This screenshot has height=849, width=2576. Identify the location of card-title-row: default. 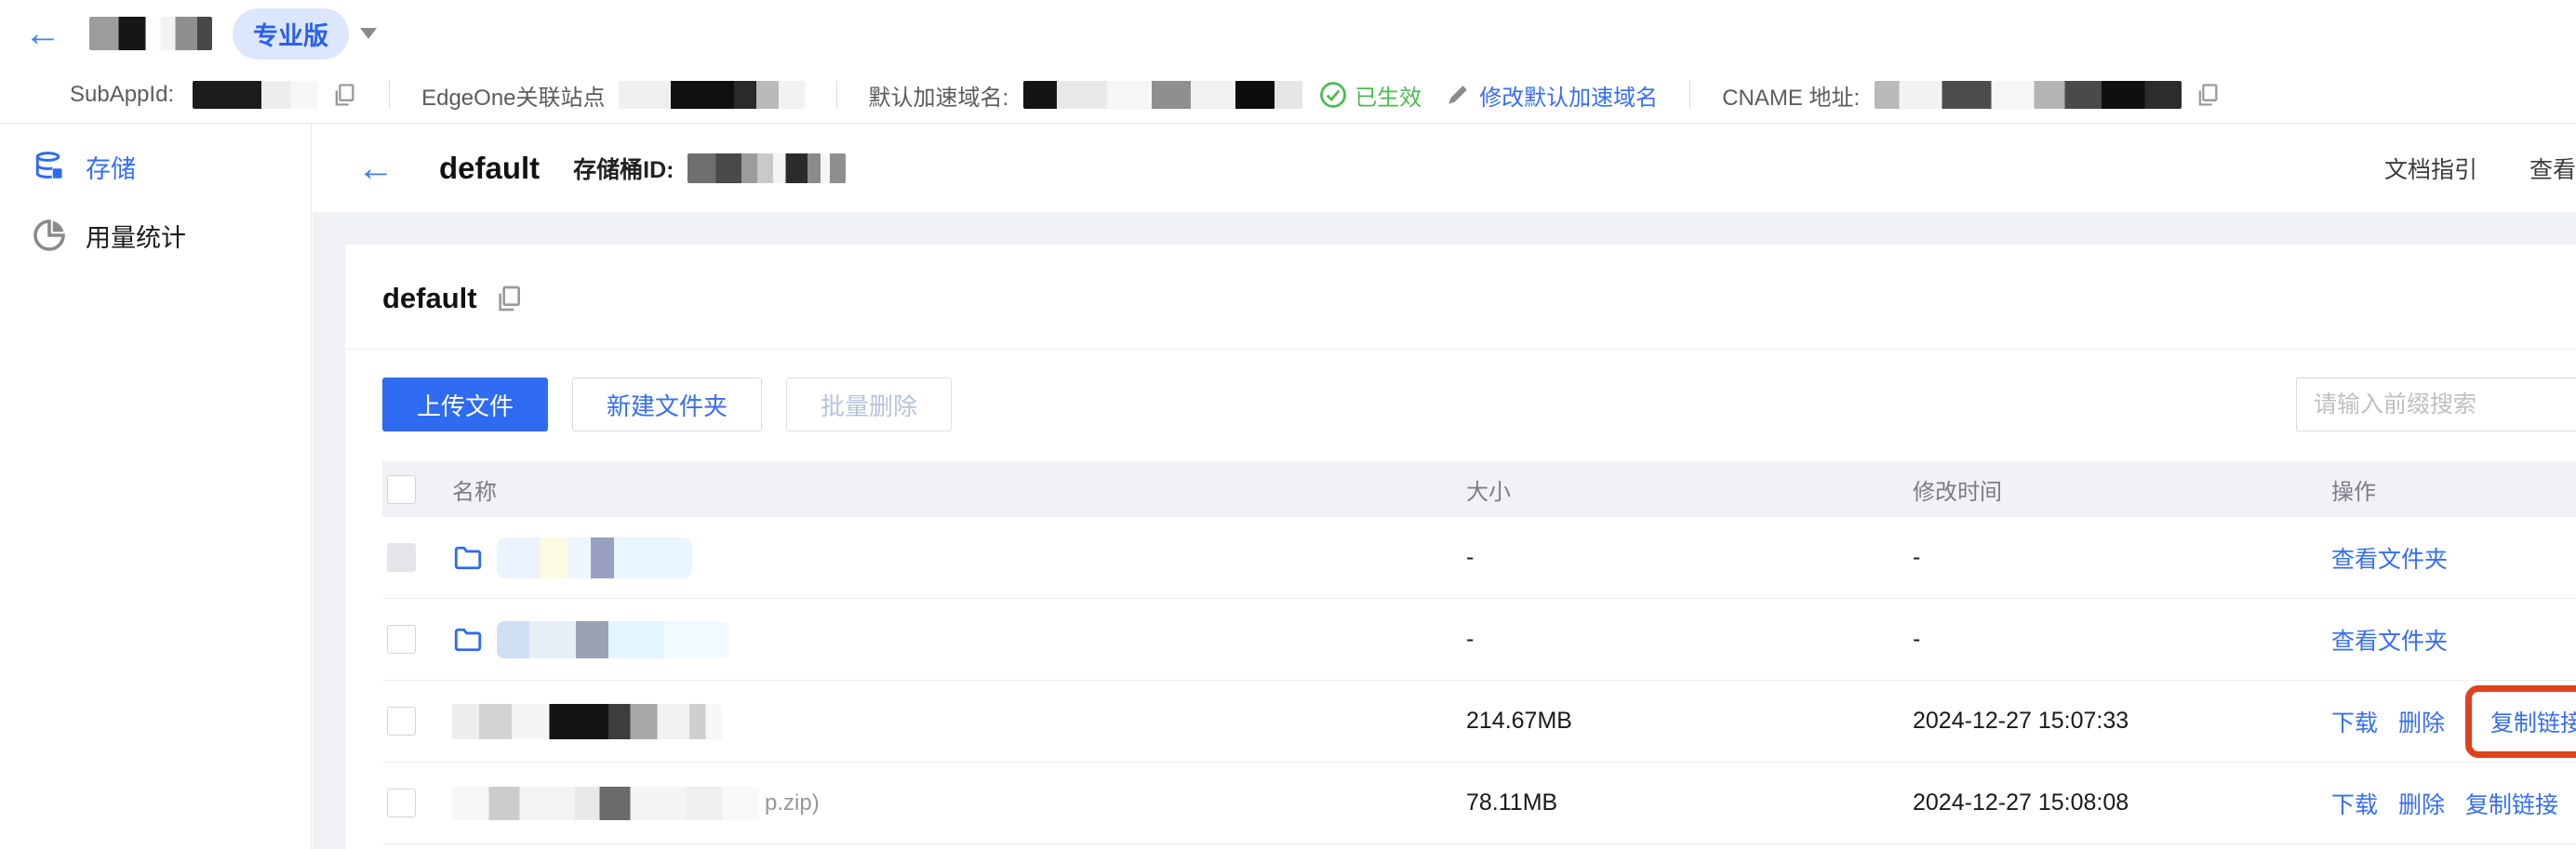
(1460, 280).